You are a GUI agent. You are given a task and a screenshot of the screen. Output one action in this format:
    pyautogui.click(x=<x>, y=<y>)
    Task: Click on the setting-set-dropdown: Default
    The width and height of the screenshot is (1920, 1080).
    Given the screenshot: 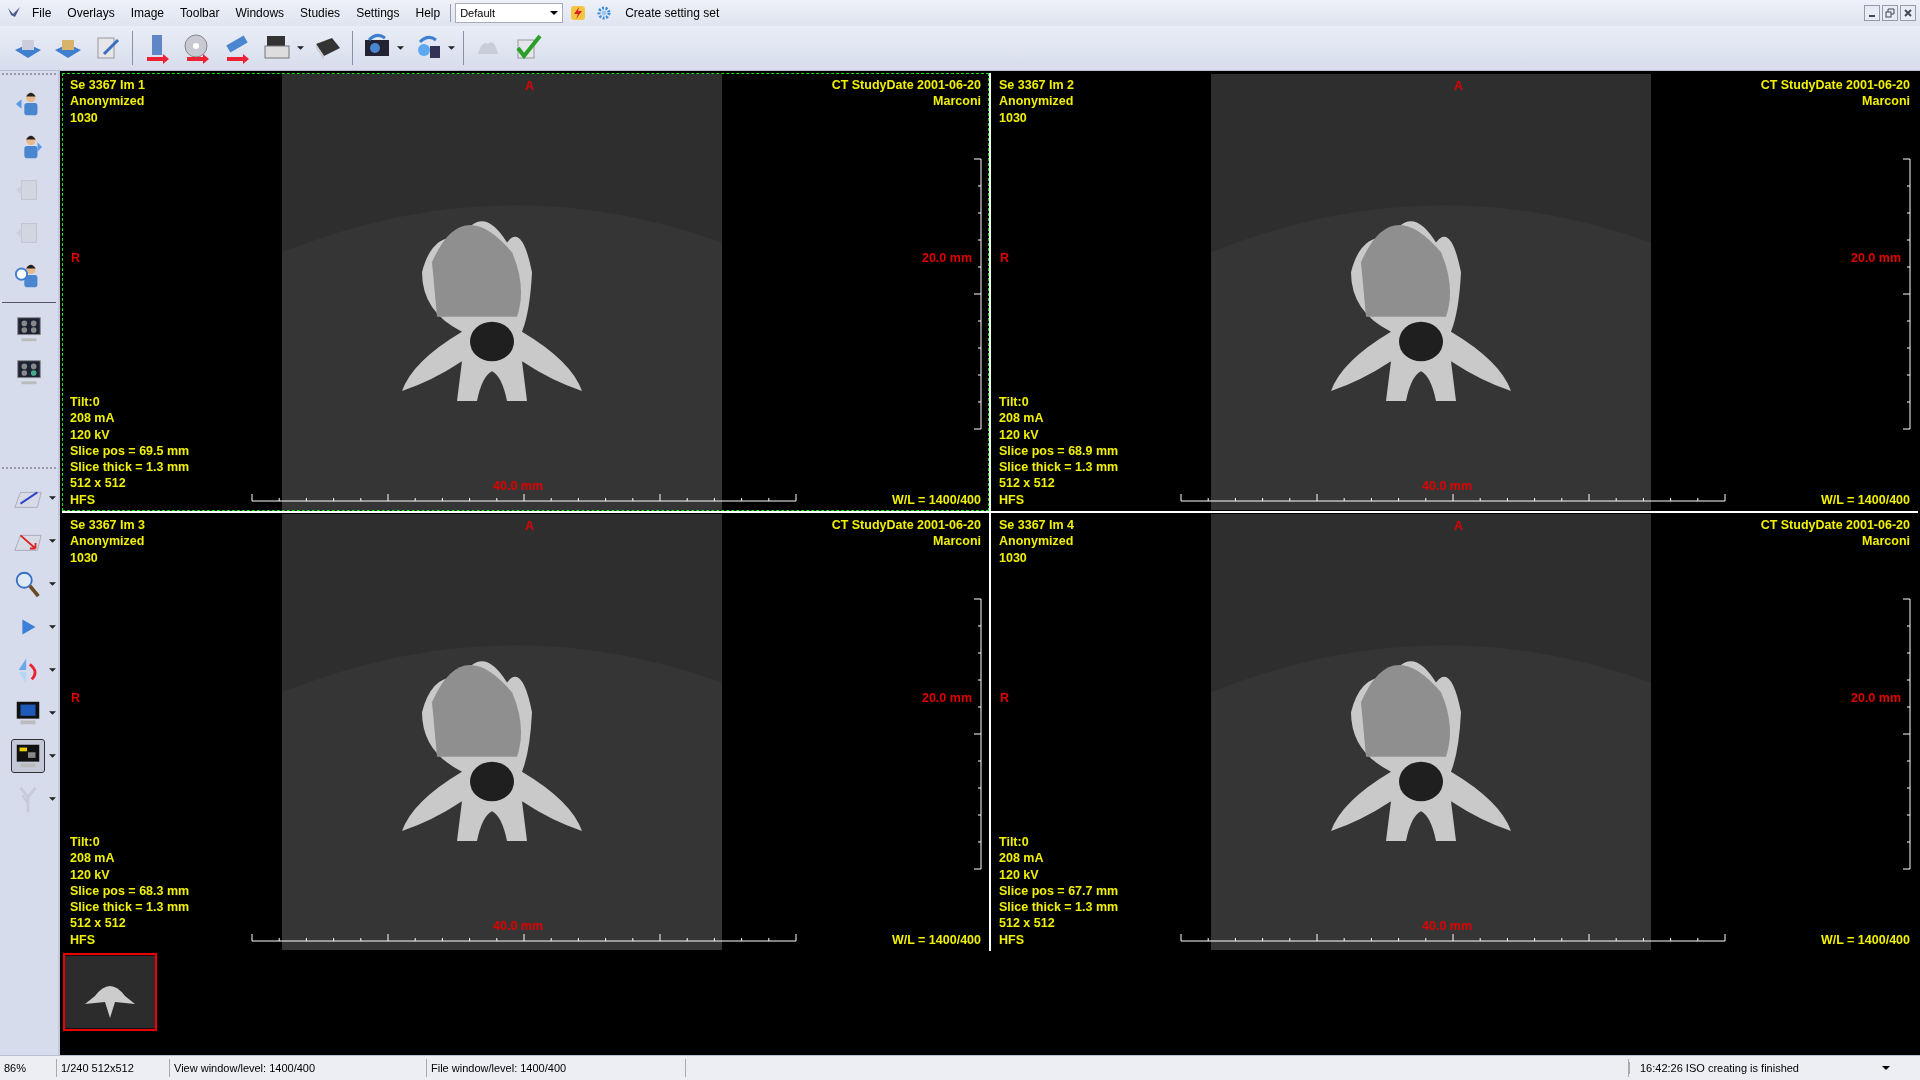 What is the action you would take?
    pyautogui.click(x=509, y=13)
    